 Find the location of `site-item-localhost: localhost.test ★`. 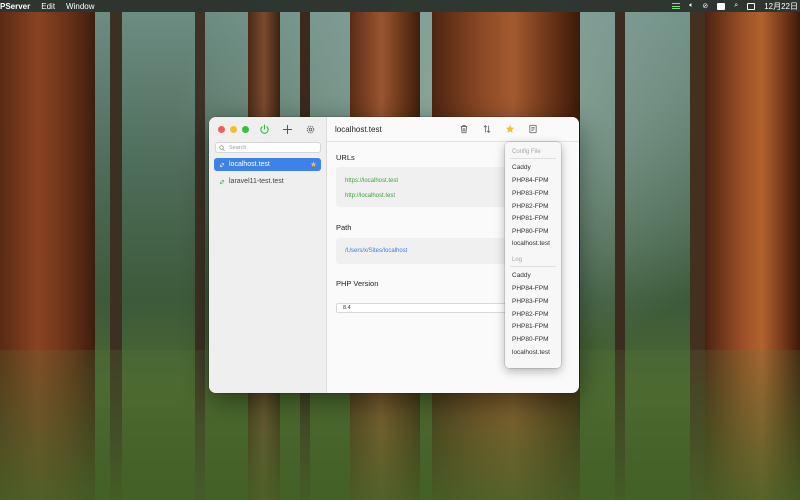

site-item-localhost: localhost.test ★ is located at coordinates (267, 164).